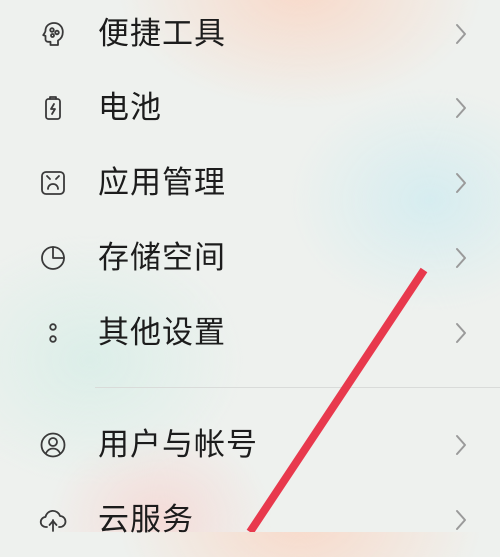  Describe the element at coordinates (162, 34) in the screenshot. I see `settings-item-label: 便捷工具` at that location.